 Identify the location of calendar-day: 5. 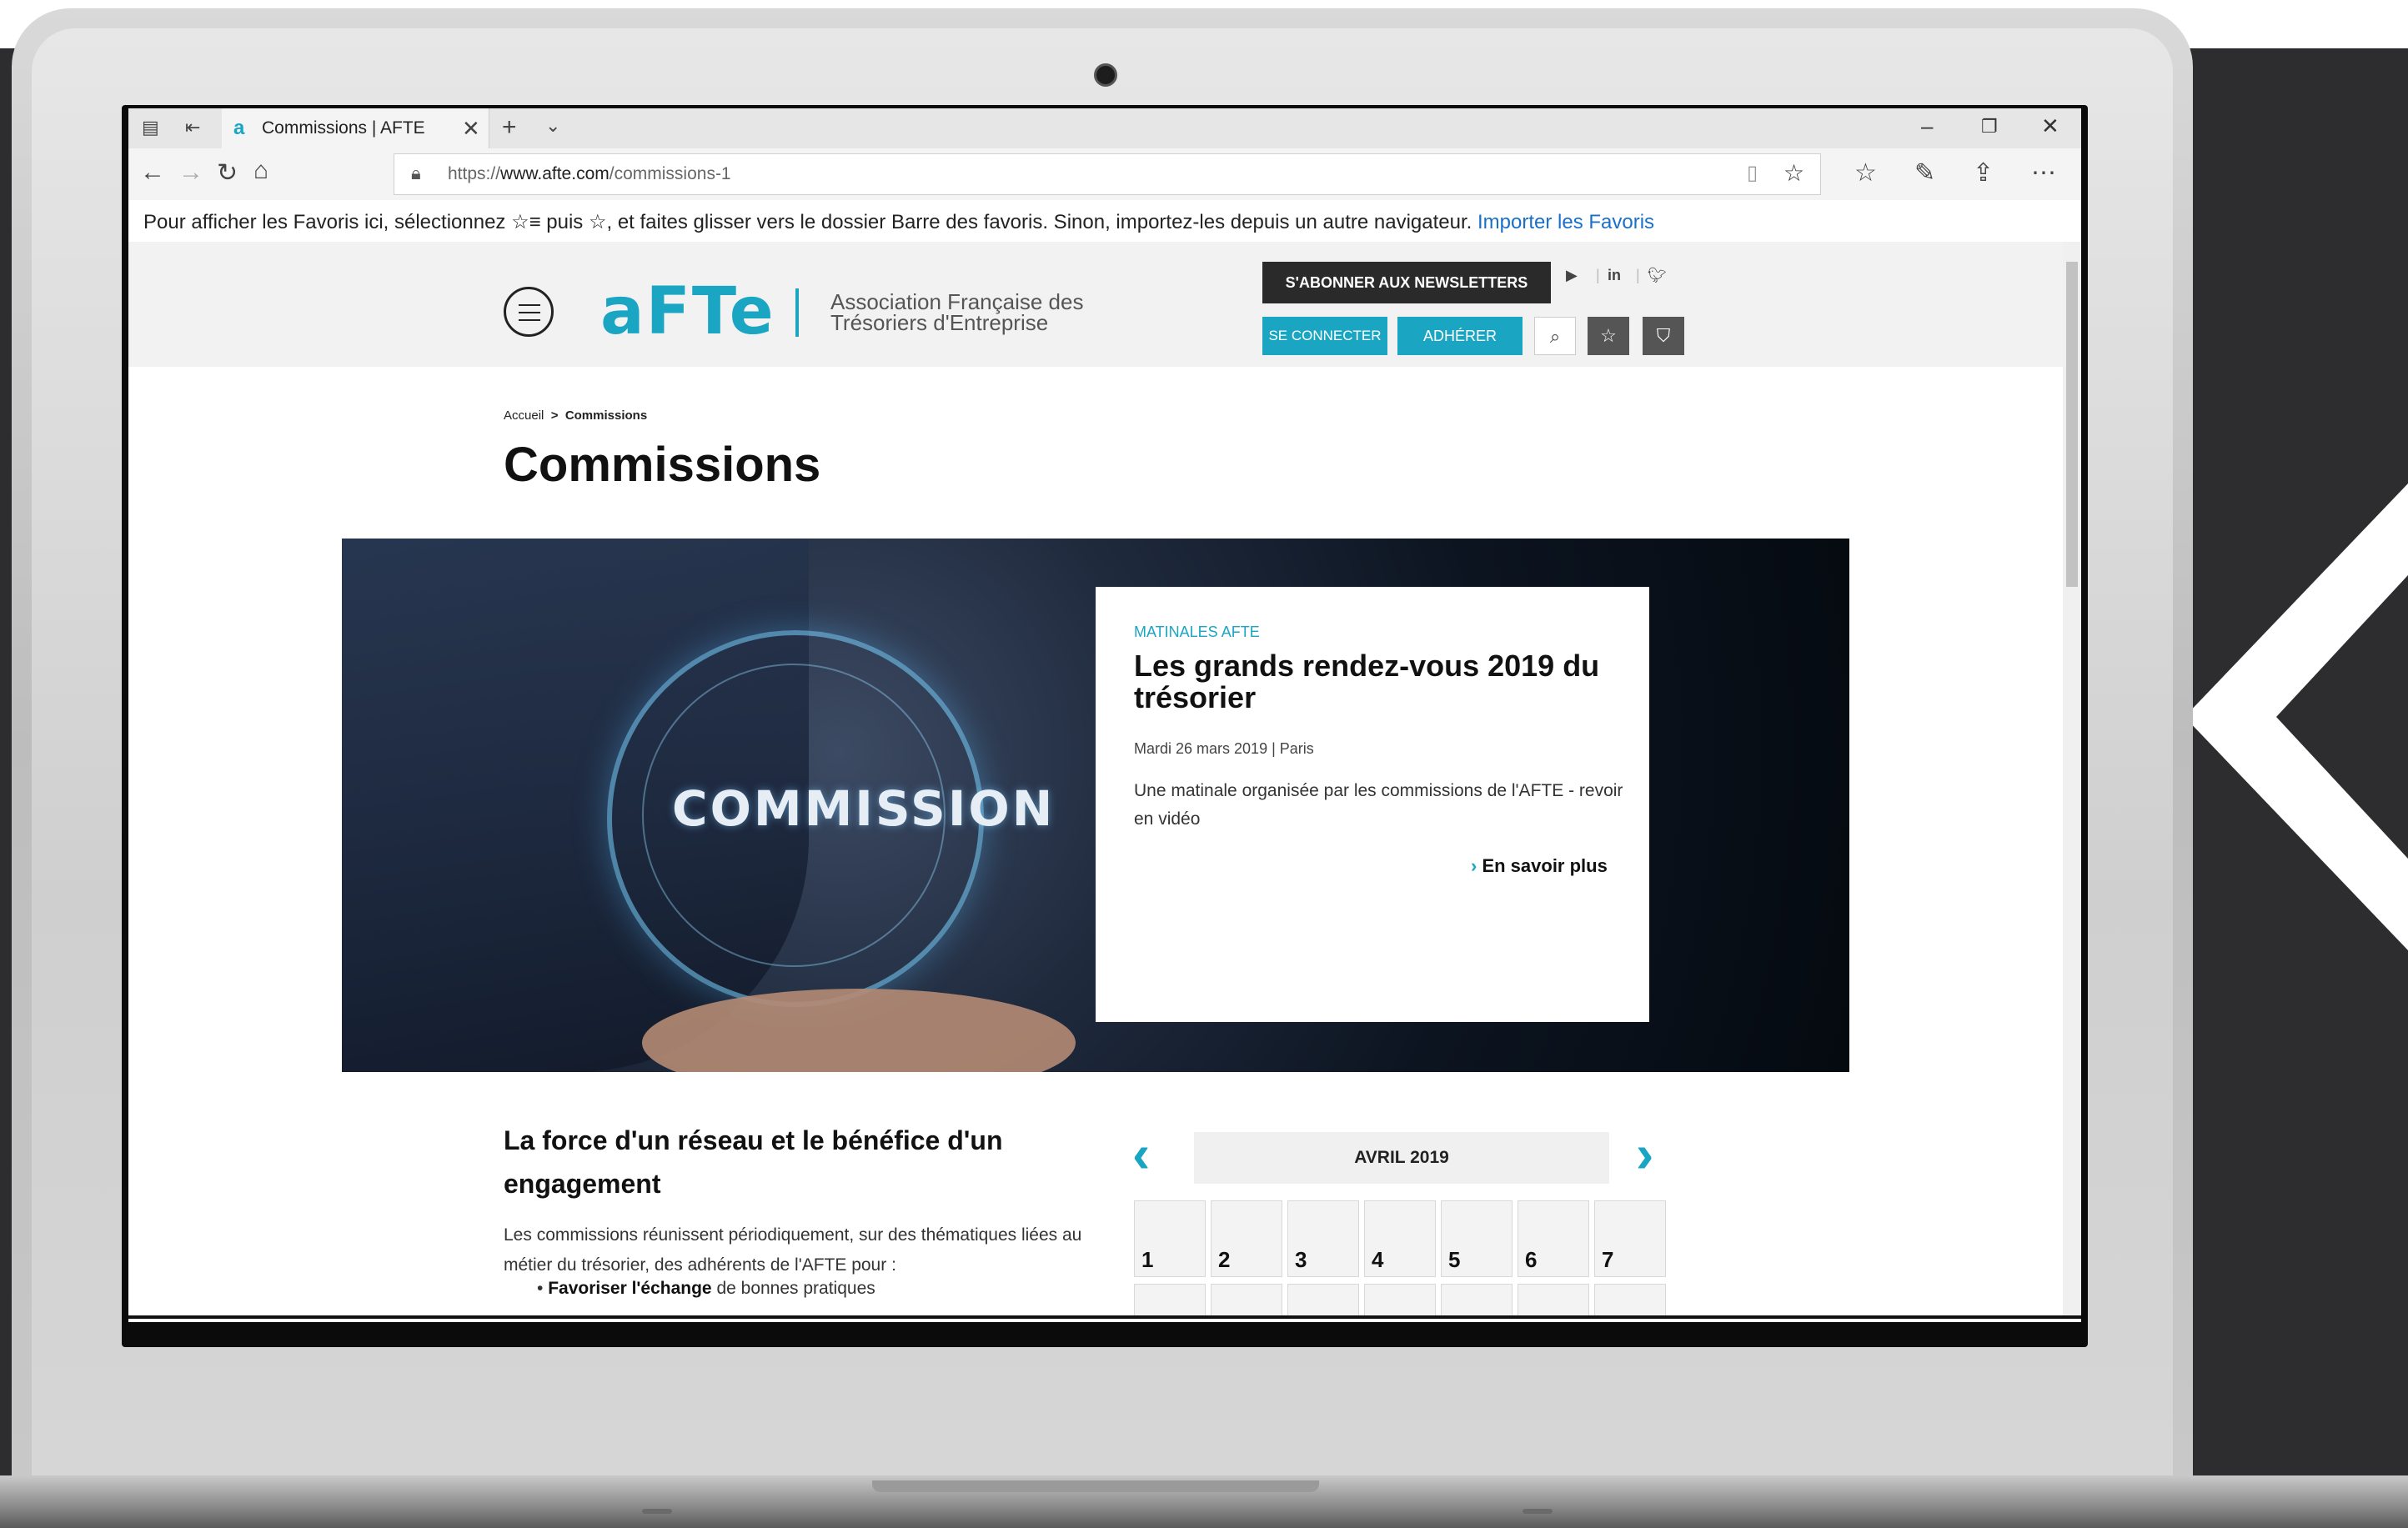
(1477, 1239).